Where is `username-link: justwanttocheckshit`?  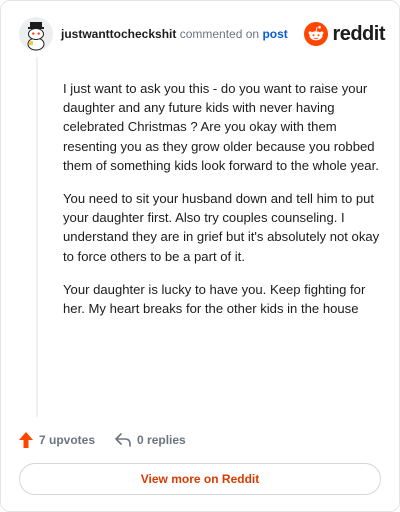 username-link: justwanttocheckshit is located at coordinates (118, 34).